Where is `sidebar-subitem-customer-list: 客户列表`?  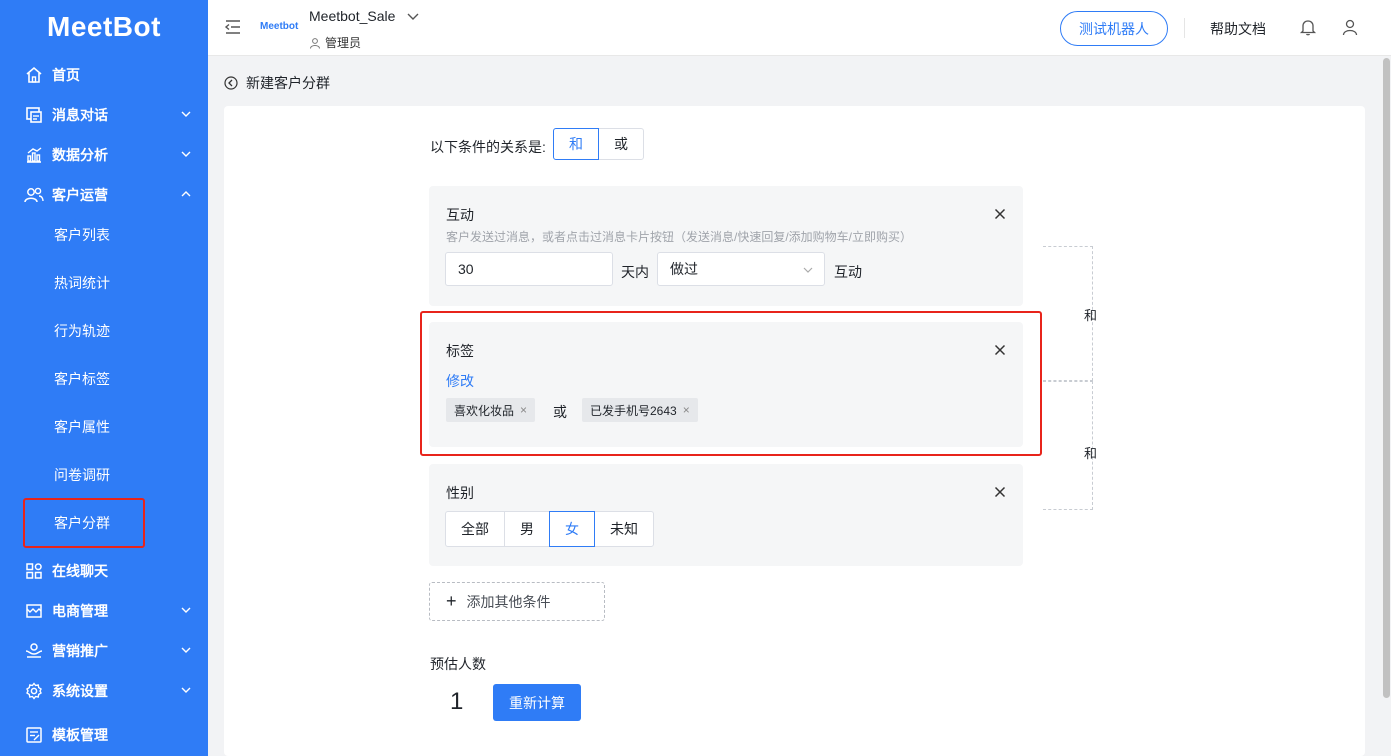 sidebar-subitem-customer-list: 客户列表 is located at coordinates (104, 235).